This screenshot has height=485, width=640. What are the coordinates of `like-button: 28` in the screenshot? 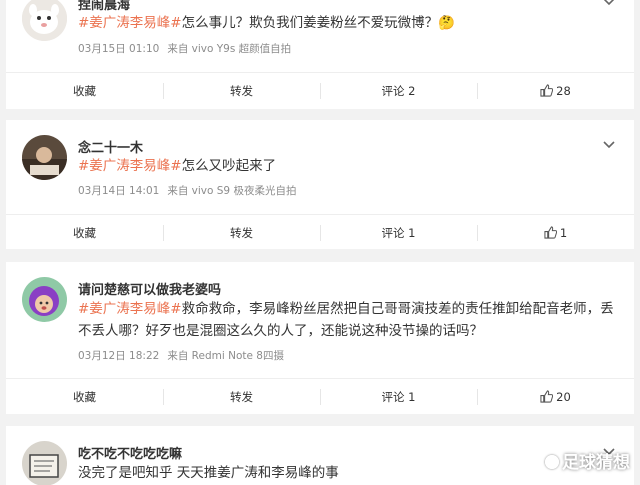 It's located at (555, 90).